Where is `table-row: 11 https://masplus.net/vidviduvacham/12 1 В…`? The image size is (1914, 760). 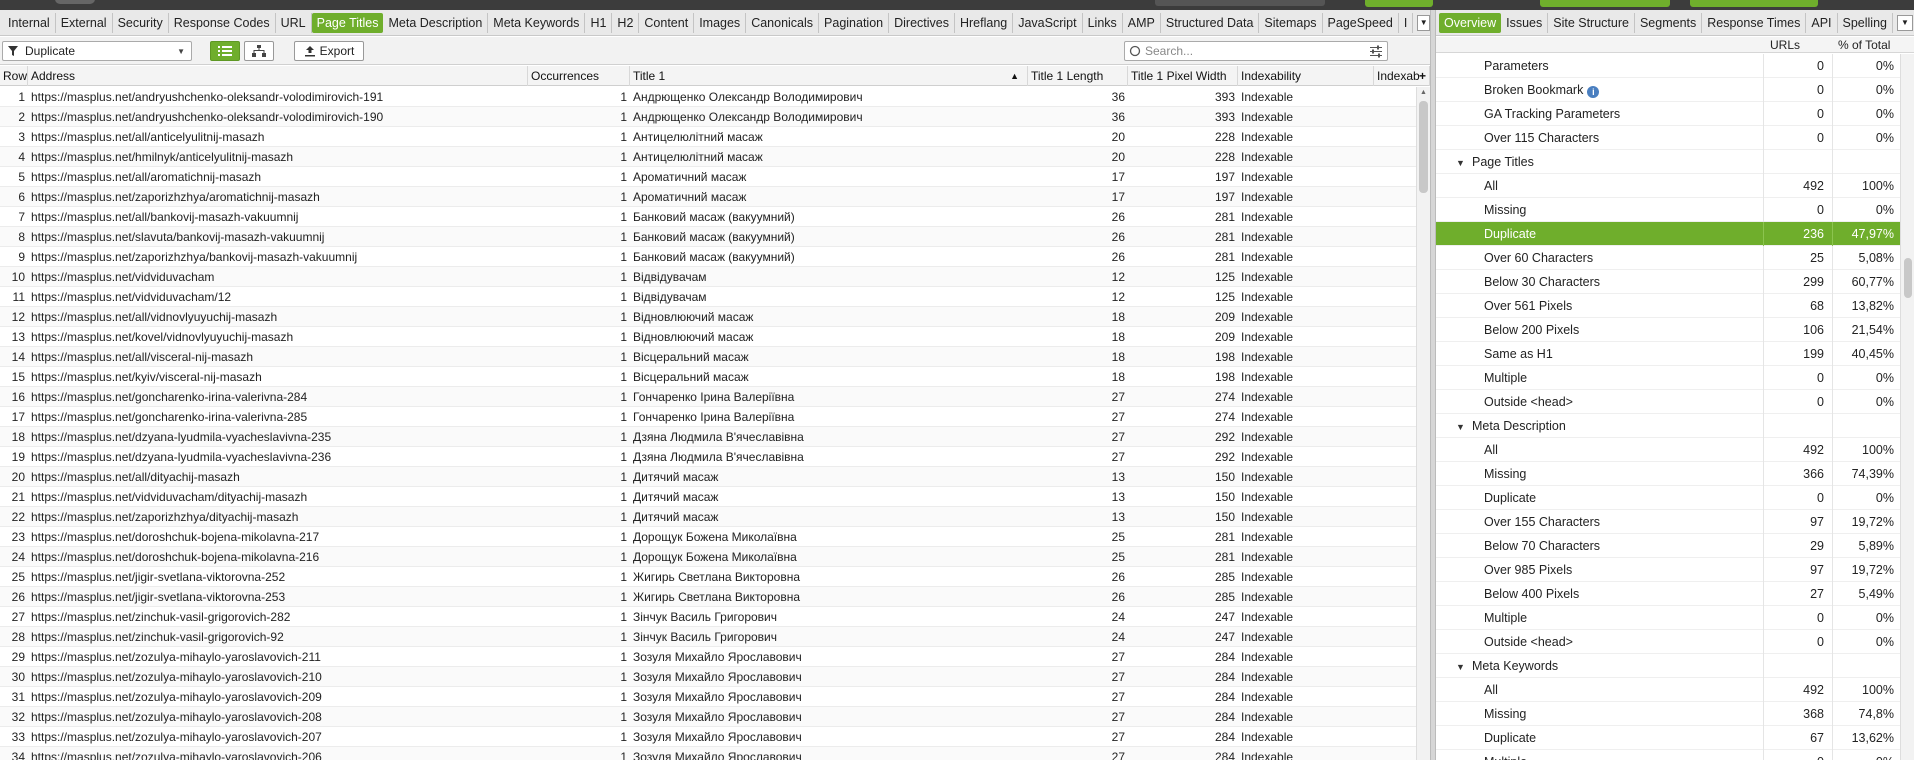
table-row: 11 https://masplus.net/vidviduvacham/12 1 В… is located at coordinates (708, 297).